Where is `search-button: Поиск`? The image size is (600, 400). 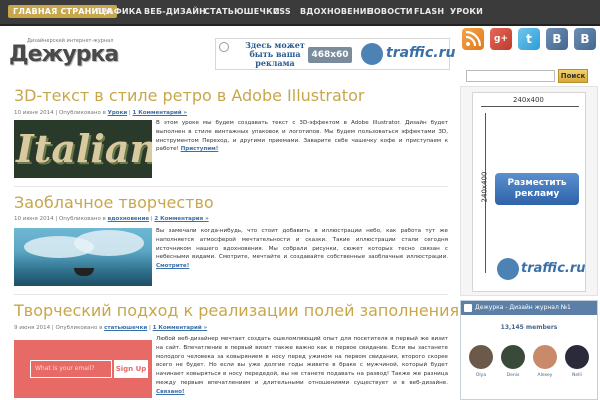
search-button: Поиск is located at coordinates (573, 76).